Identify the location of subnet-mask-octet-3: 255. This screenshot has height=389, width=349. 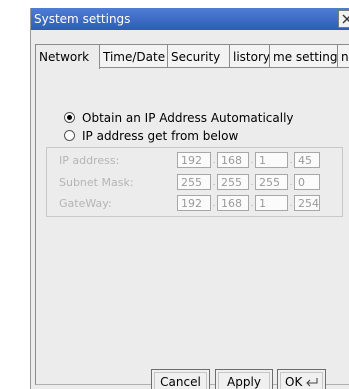
(271, 182).